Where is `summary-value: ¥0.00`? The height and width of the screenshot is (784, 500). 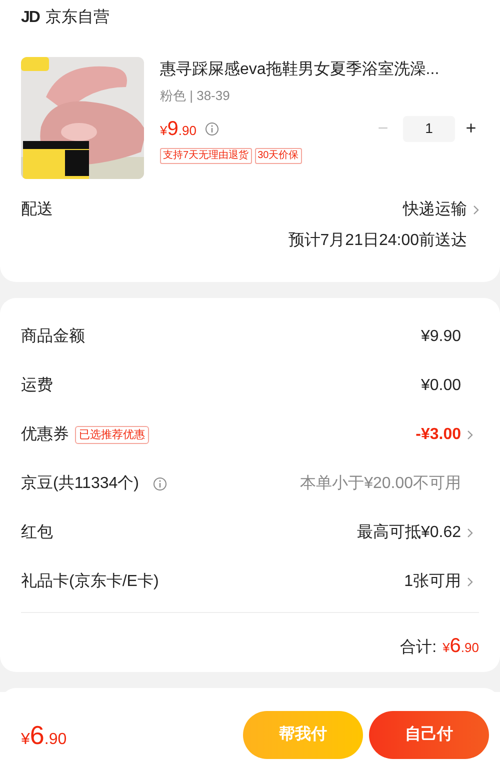 summary-value: ¥0.00 is located at coordinates (440, 386).